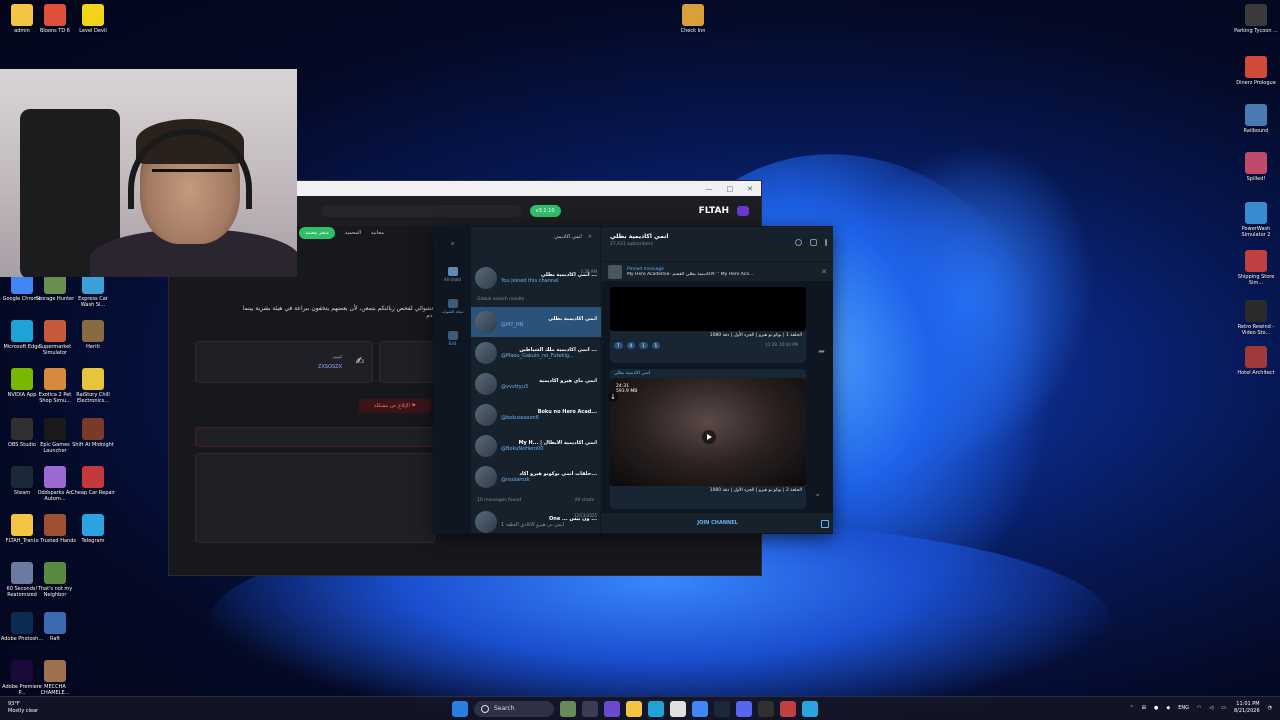 Image resolution: width=1280 pixels, height=720 pixels. What do you see at coordinates (714, 211) in the screenshot?
I see `site-logo: FLTAH` at bounding box center [714, 211].